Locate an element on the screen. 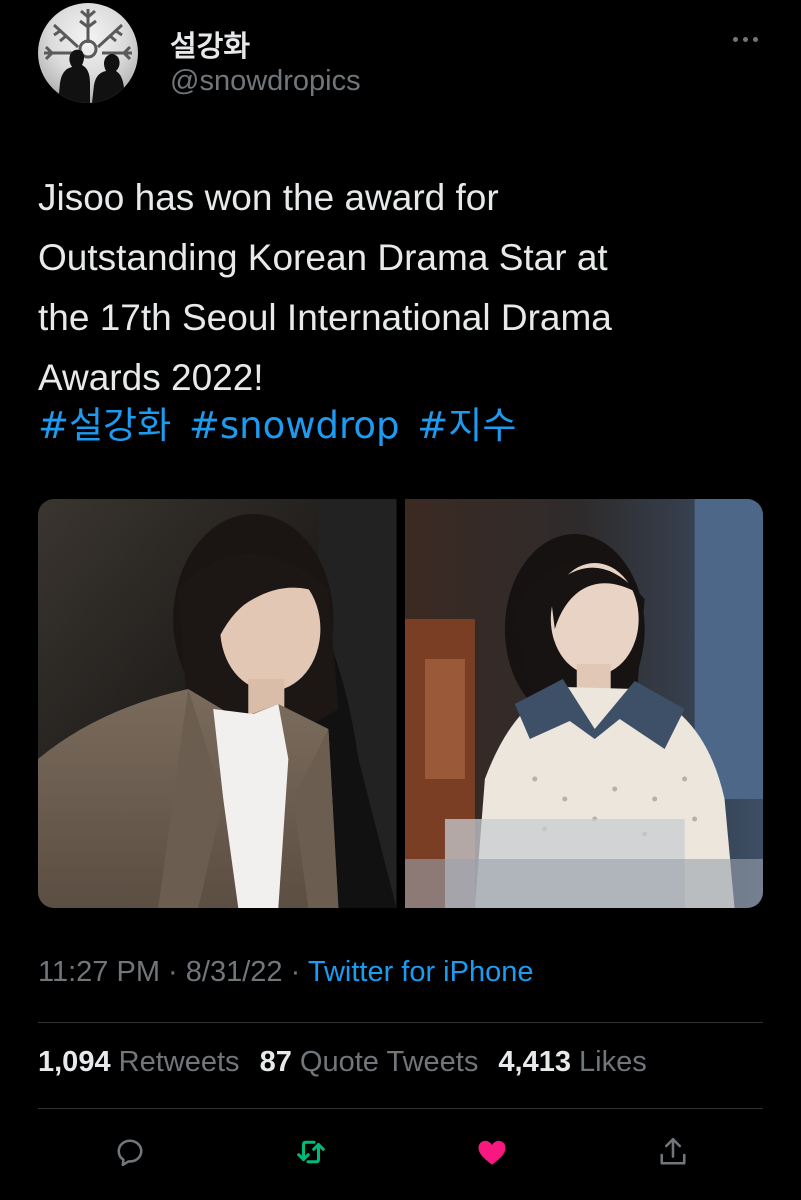 Image resolution: width=801 pixels, height=1200 pixels. reply-button is located at coordinates (130, 1152).